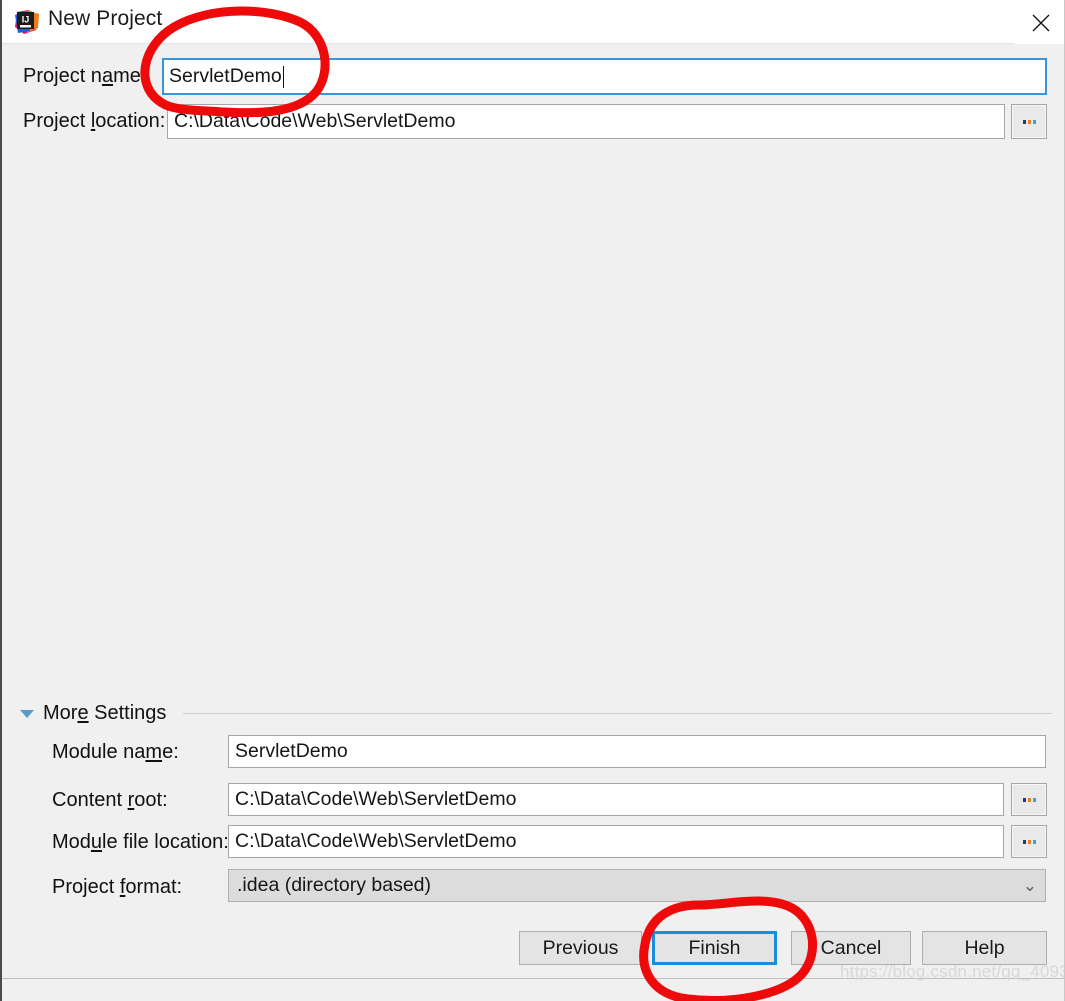 Image resolution: width=1065 pixels, height=1001 pixels. I want to click on section-divider, so click(617, 713).